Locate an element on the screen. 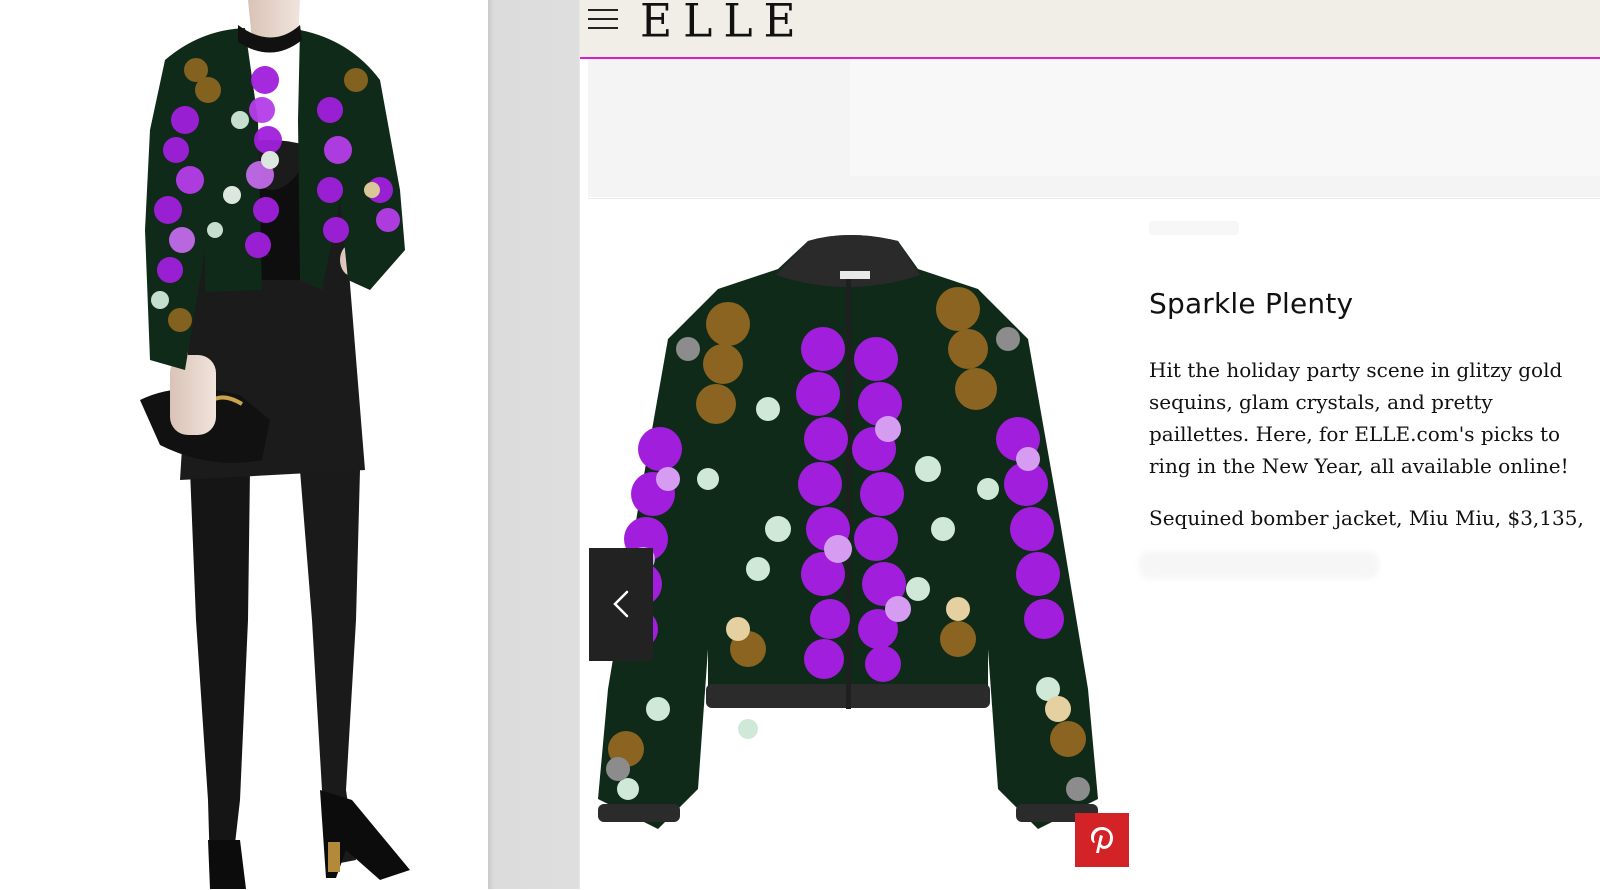 The height and width of the screenshot is (890, 1600). ad-banner-inner is located at coordinates (1225, 117).